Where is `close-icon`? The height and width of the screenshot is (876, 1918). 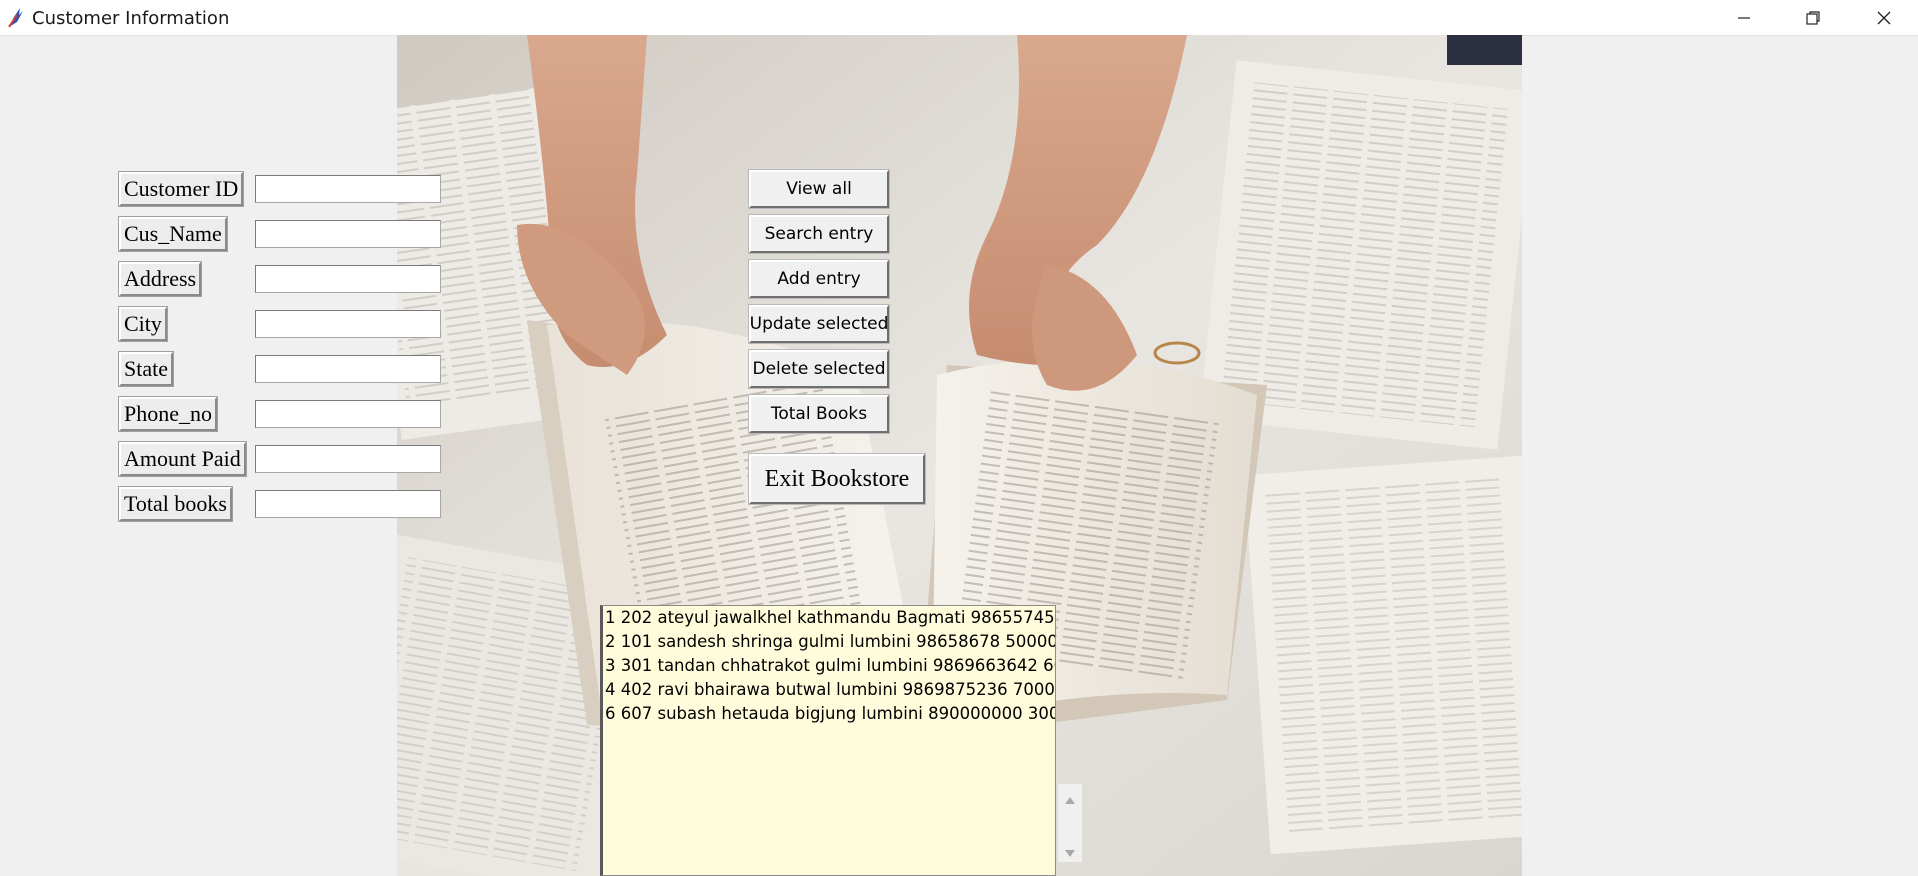 close-icon is located at coordinates (1884, 18).